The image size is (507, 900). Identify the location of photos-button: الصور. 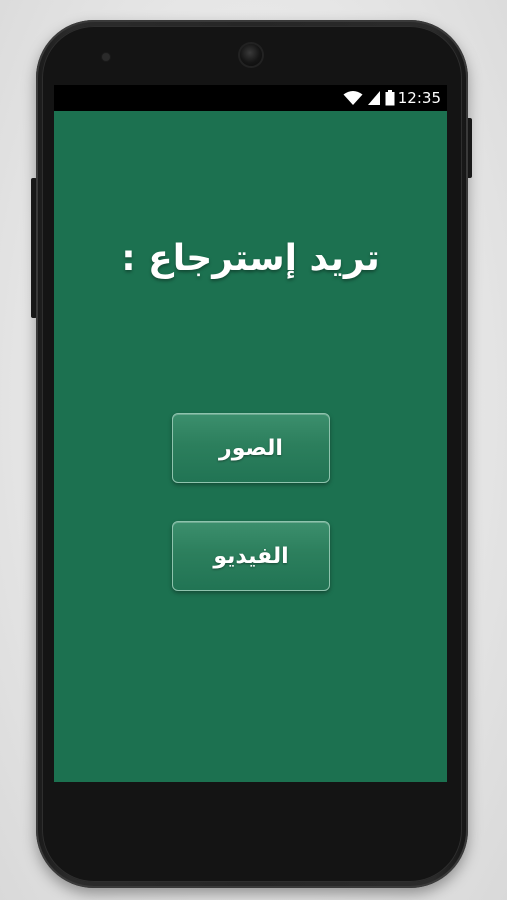
(251, 448).